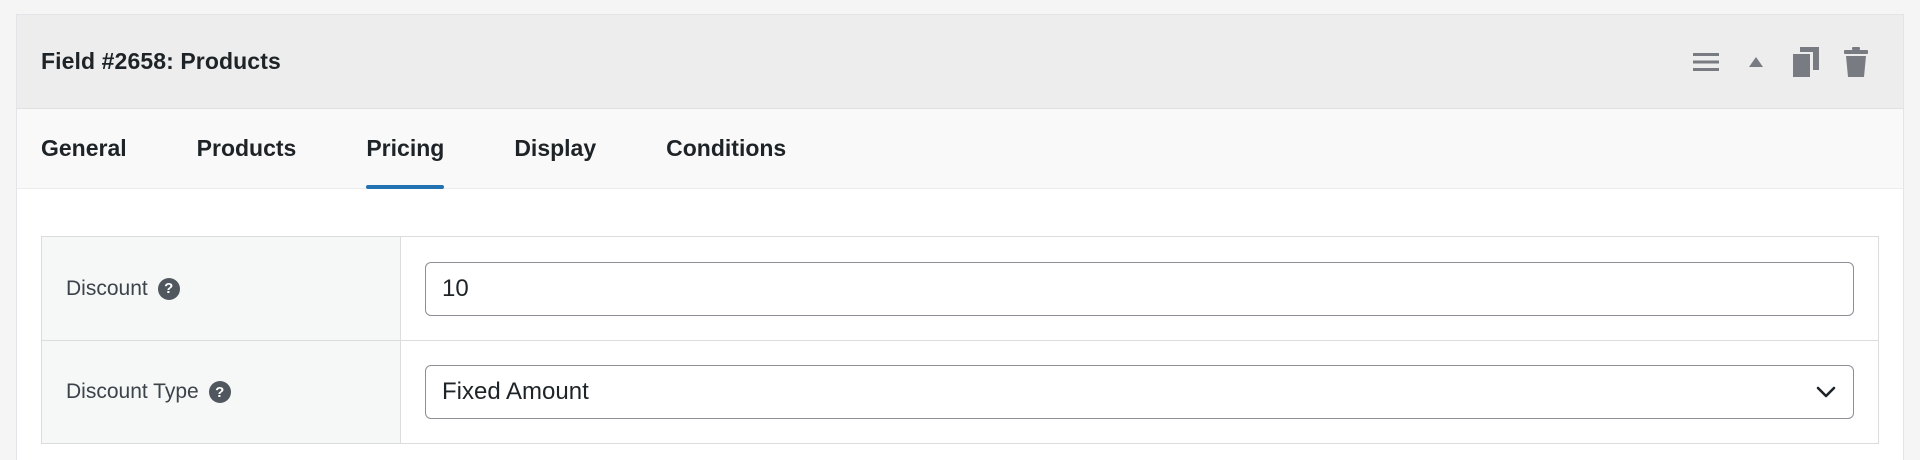 Image resolution: width=1920 pixels, height=460 pixels. Describe the element at coordinates (247, 148) in the screenshot. I see `tab-products: Products` at that location.